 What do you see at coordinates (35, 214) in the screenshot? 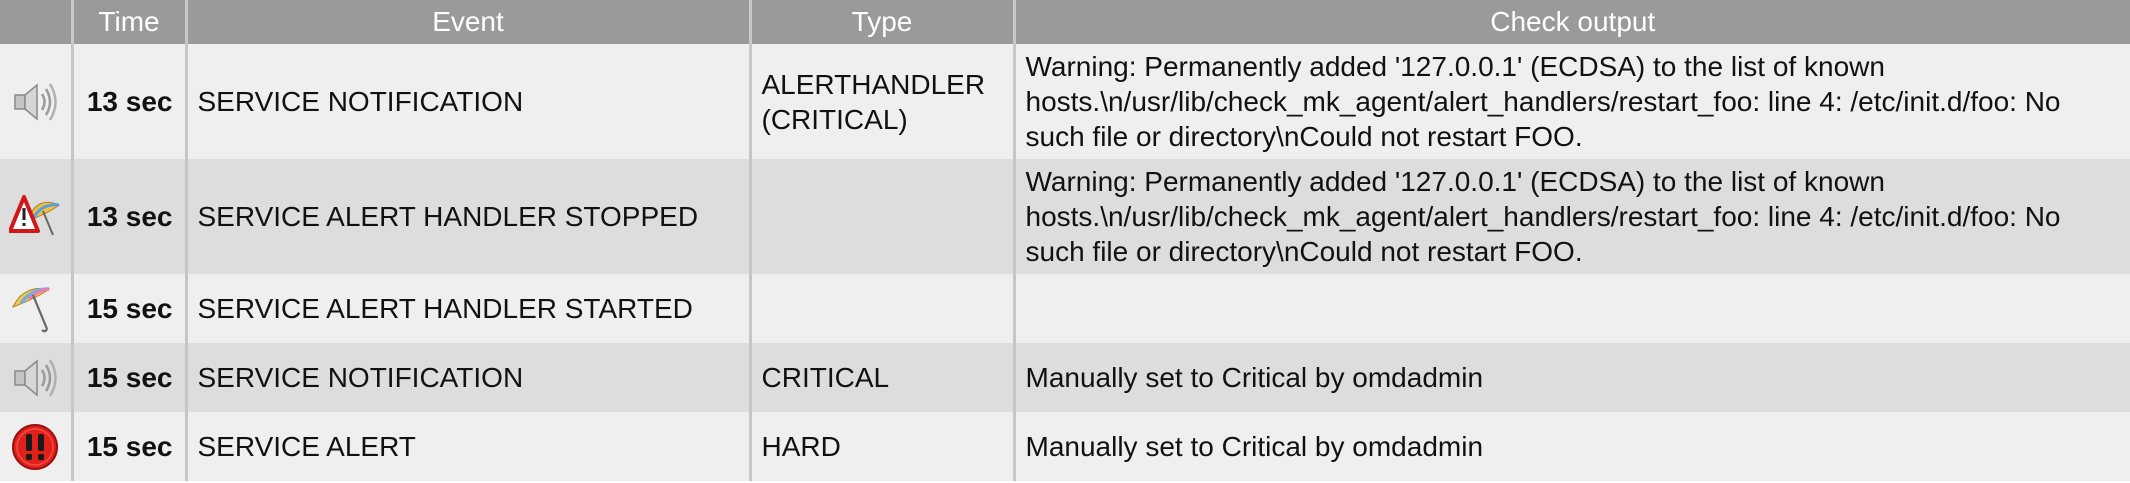
I see `umbrella-warning-icon` at bounding box center [35, 214].